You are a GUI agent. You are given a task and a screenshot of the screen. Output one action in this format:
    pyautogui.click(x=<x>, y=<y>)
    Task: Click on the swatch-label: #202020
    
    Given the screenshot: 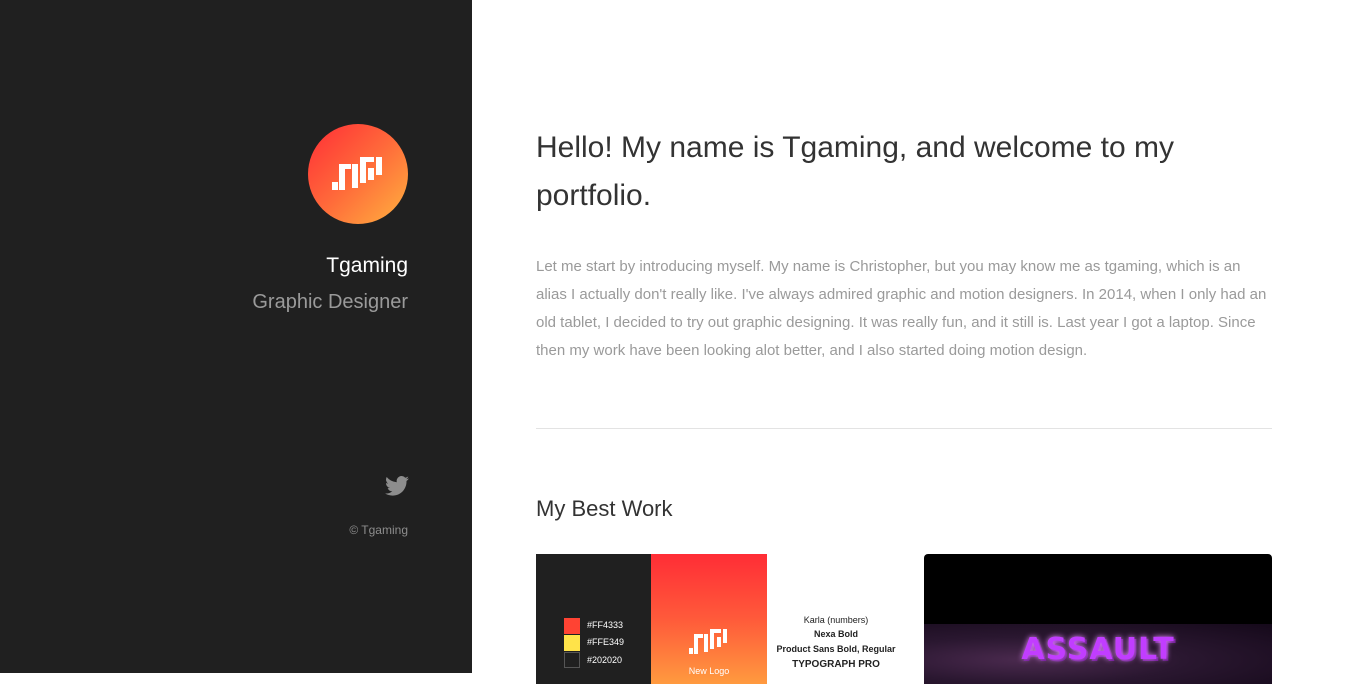 What is the action you would take?
    pyautogui.click(x=605, y=660)
    